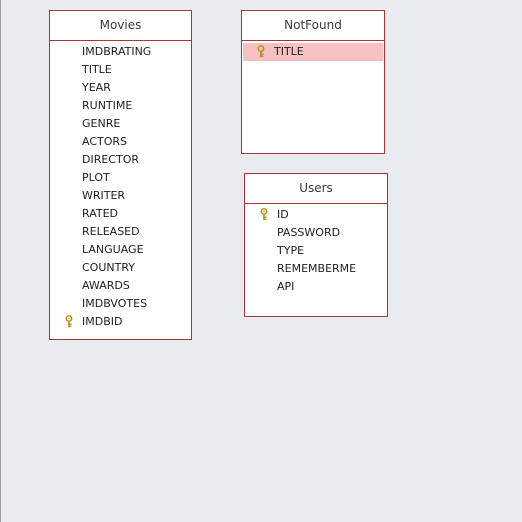 This screenshot has width=522, height=522. I want to click on field-row: TYPE, so click(316, 251).